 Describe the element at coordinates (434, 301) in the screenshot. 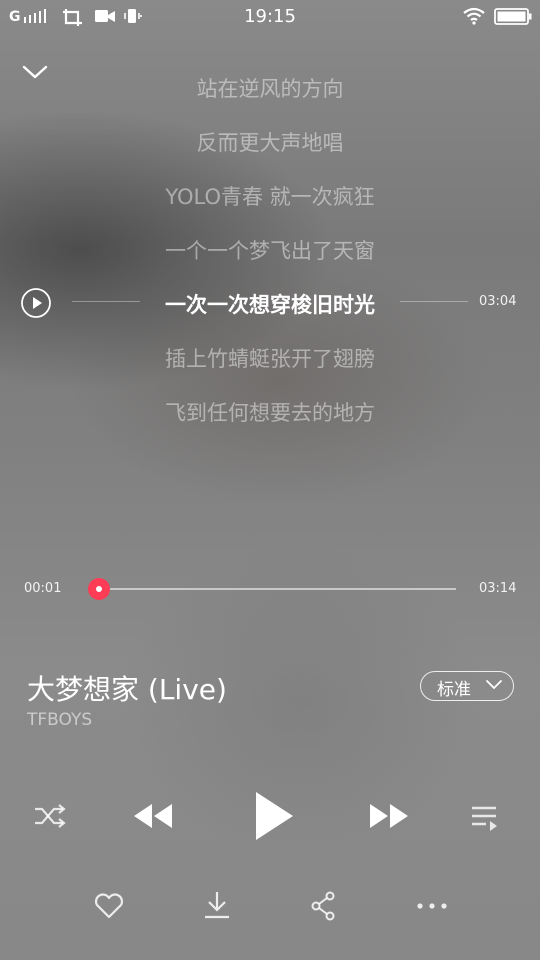

I see `lyric-seek-line-right` at that location.